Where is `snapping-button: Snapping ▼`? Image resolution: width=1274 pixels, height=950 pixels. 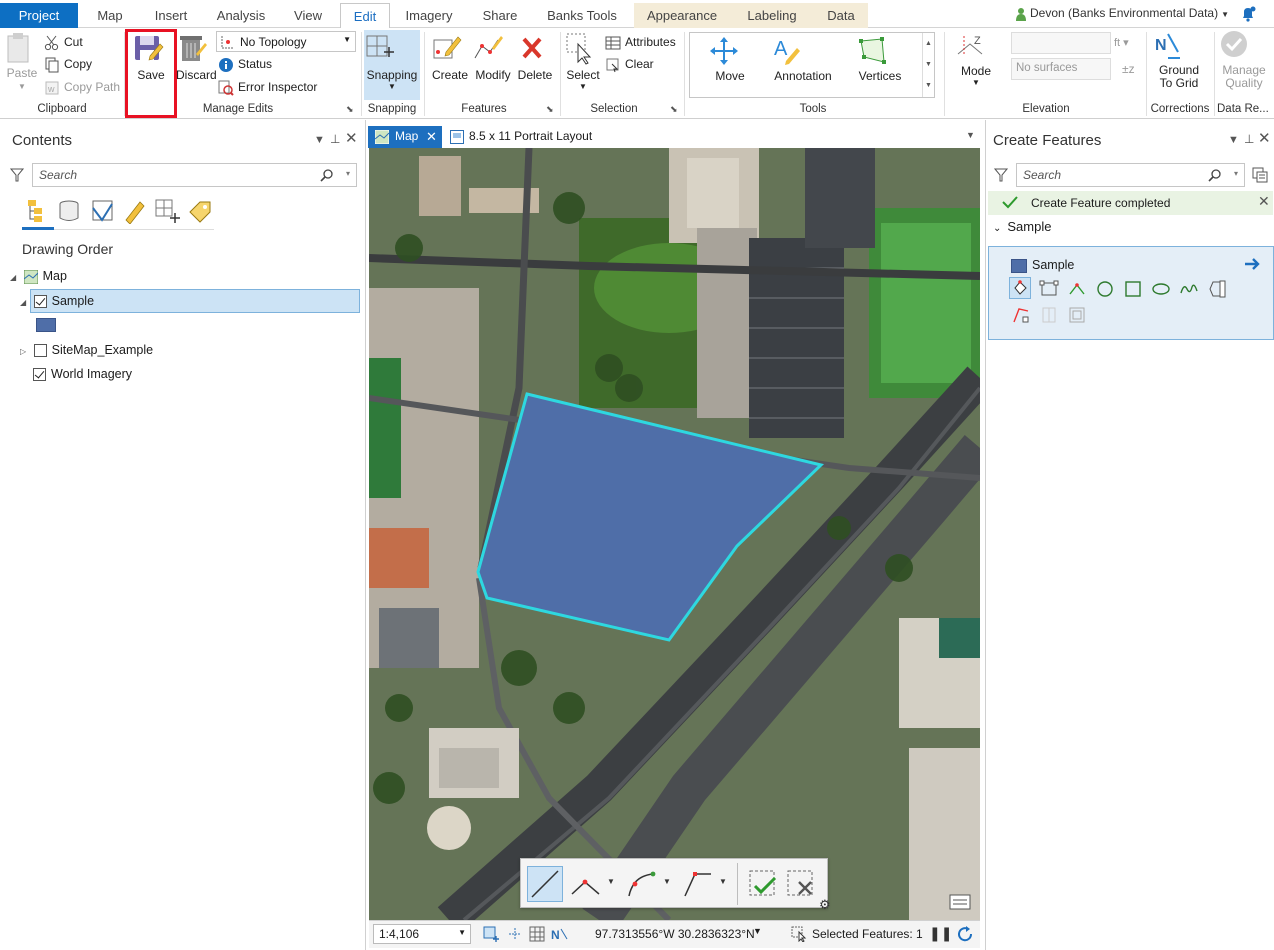 snapping-button: Snapping ▼ is located at coordinates (392, 65).